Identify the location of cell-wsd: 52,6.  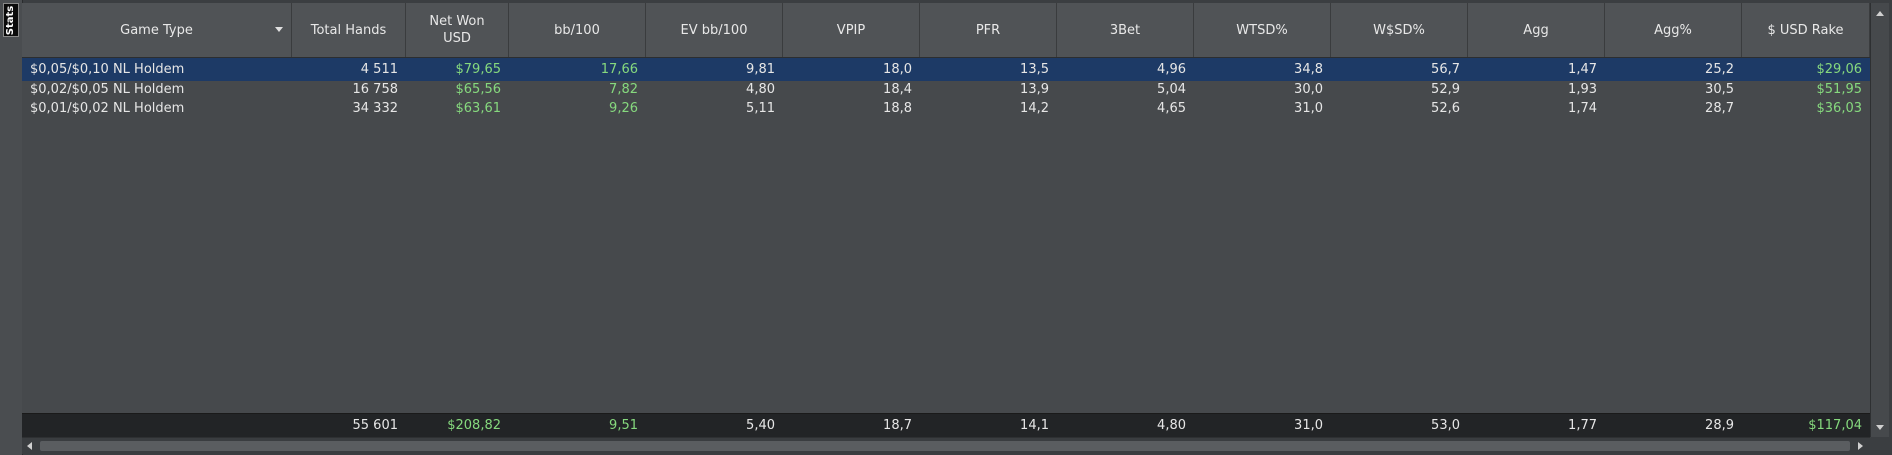
(1445, 108).